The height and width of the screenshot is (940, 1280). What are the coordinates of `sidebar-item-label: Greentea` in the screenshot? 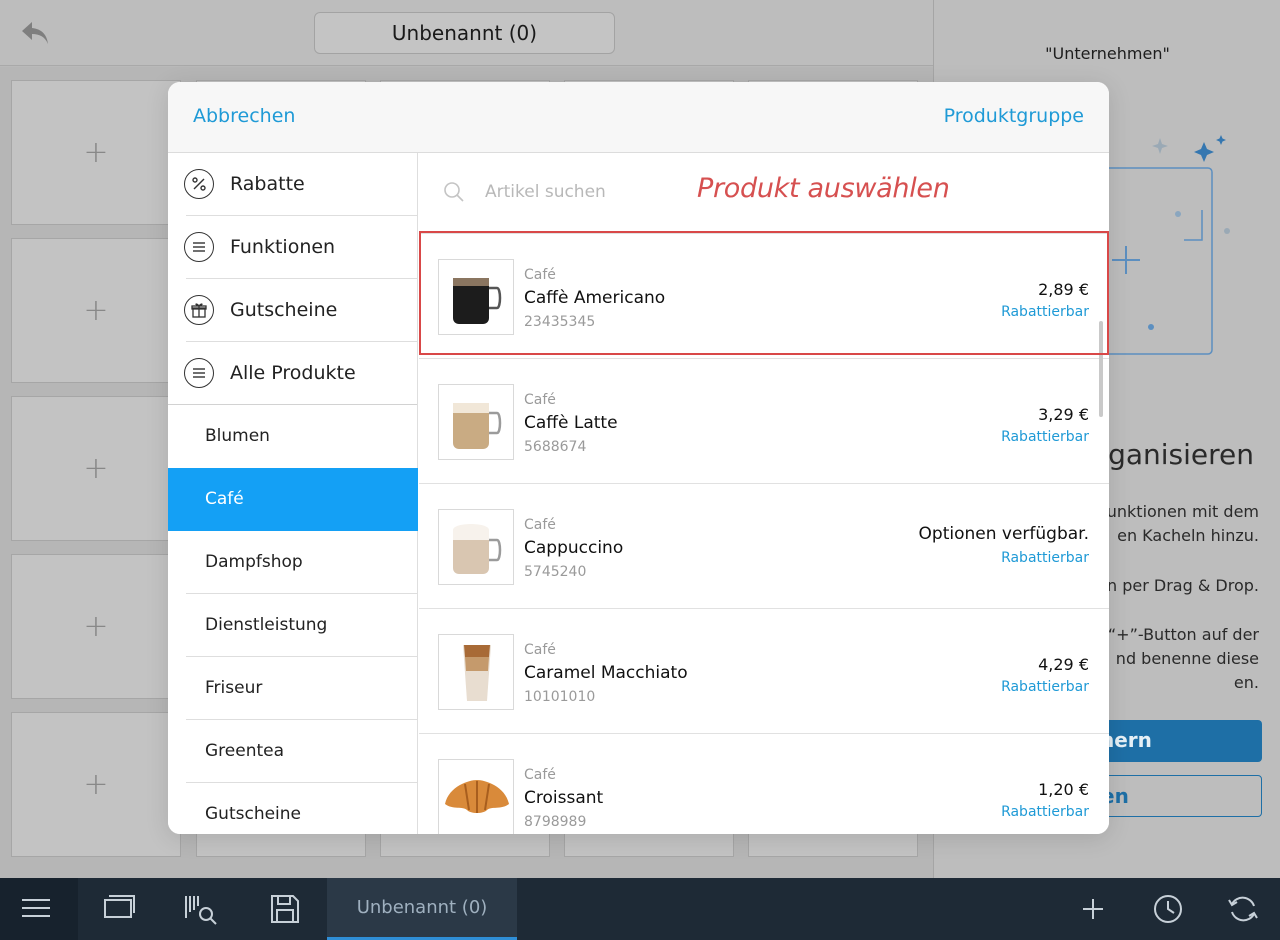 It's located at (245, 751).